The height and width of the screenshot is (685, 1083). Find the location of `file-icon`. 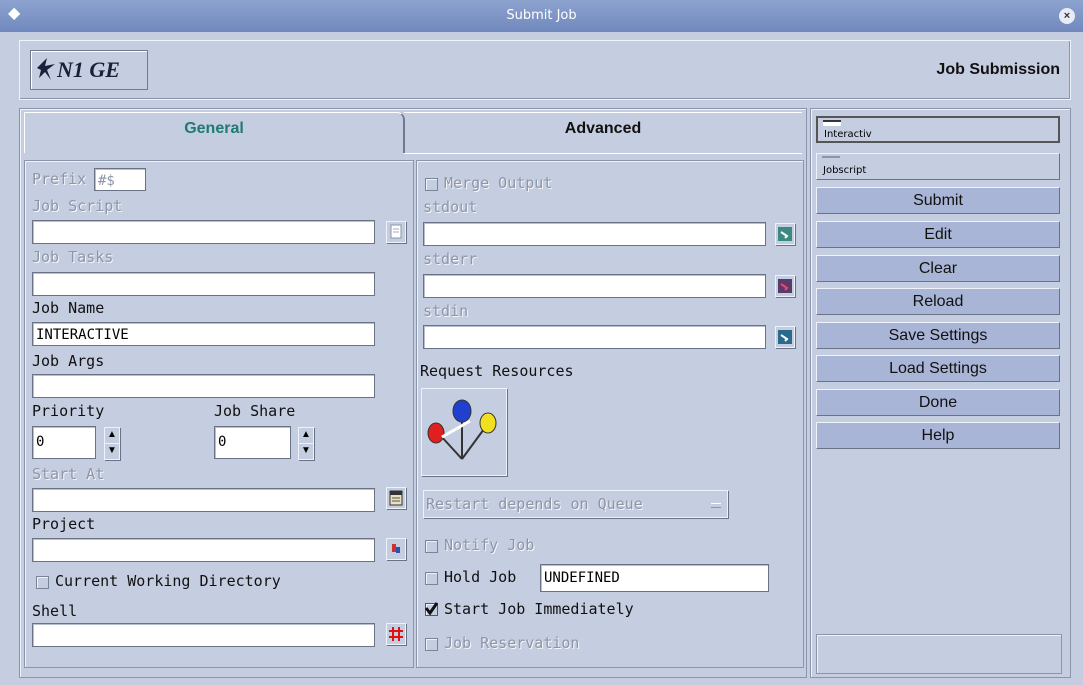

file-icon is located at coordinates (396, 231).